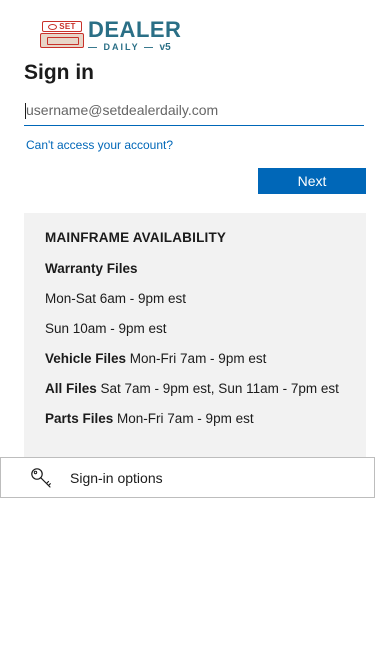  What do you see at coordinates (59, 72) in the screenshot?
I see `page-title: Sign in` at bounding box center [59, 72].